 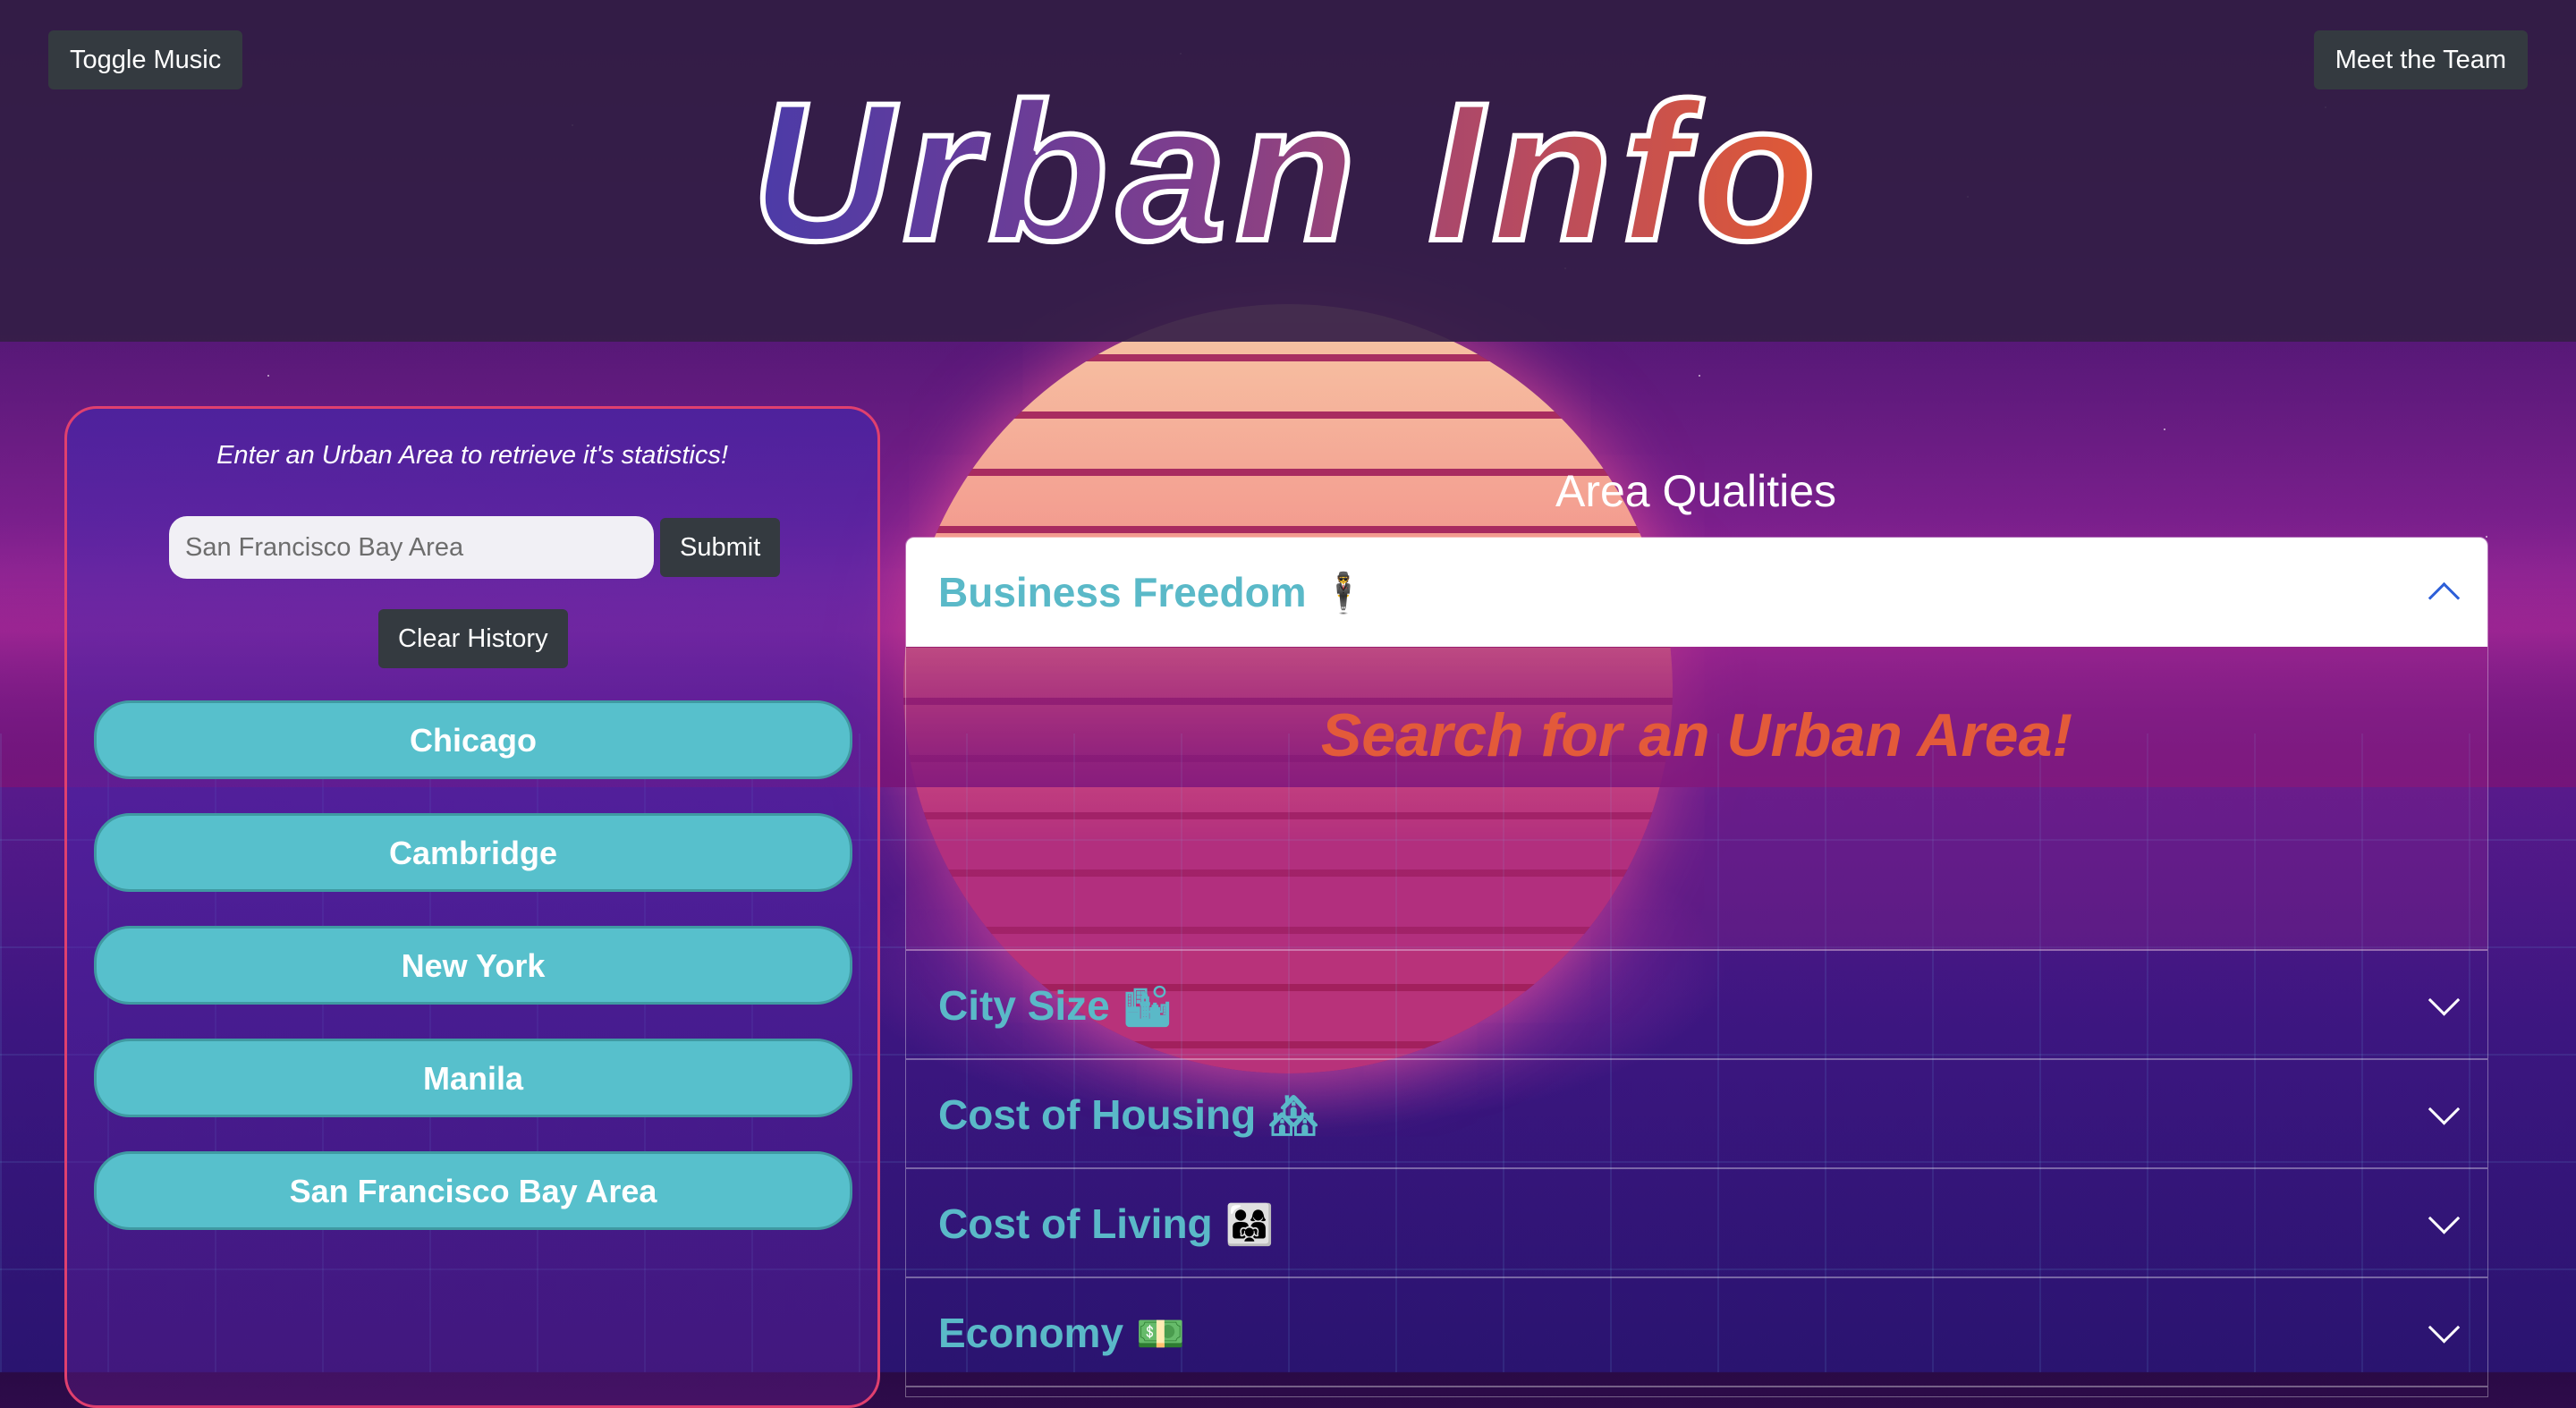 I want to click on accordion-header-cost-of-living: Cost of Living 👨‍👩‍👧, so click(x=1696, y=1223).